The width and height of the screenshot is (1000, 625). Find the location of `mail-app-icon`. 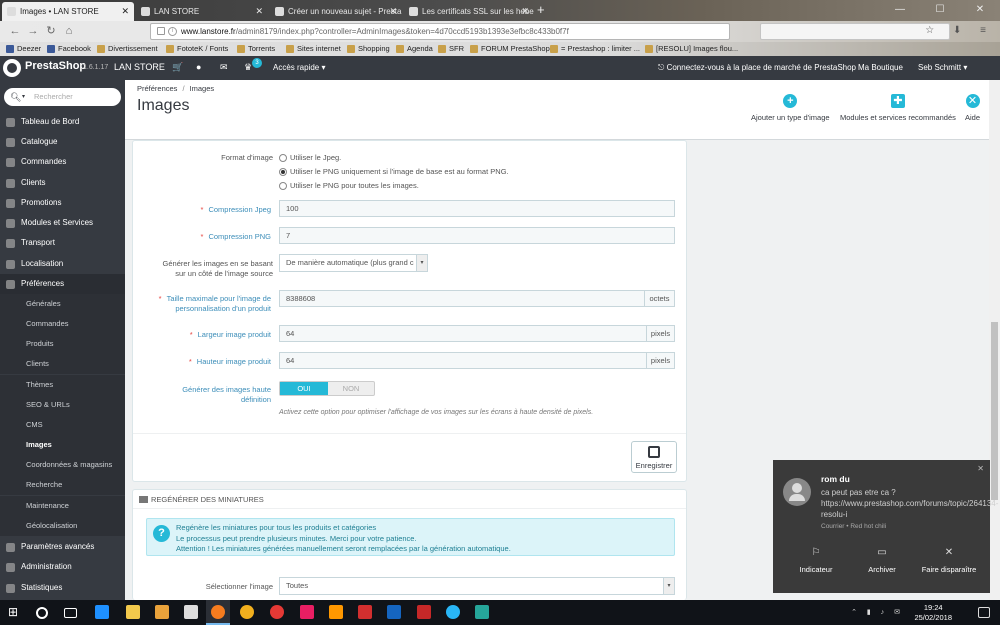

mail-app-icon is located at coordinates (191, 612).